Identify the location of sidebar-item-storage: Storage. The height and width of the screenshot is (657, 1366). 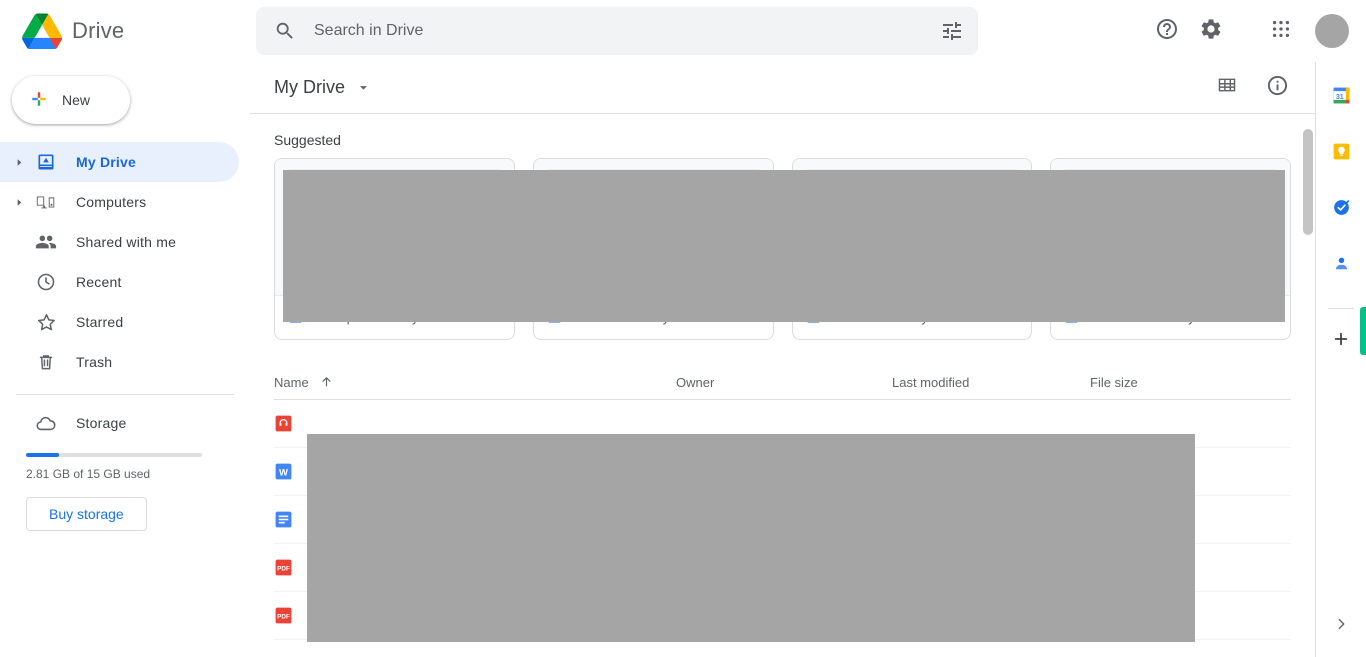
(119, 423).